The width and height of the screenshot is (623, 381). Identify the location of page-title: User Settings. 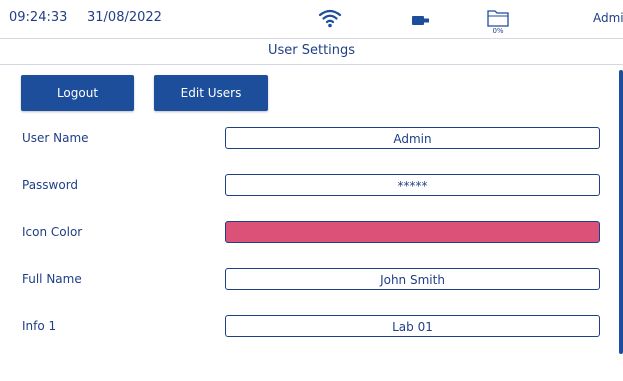
(311, 50).